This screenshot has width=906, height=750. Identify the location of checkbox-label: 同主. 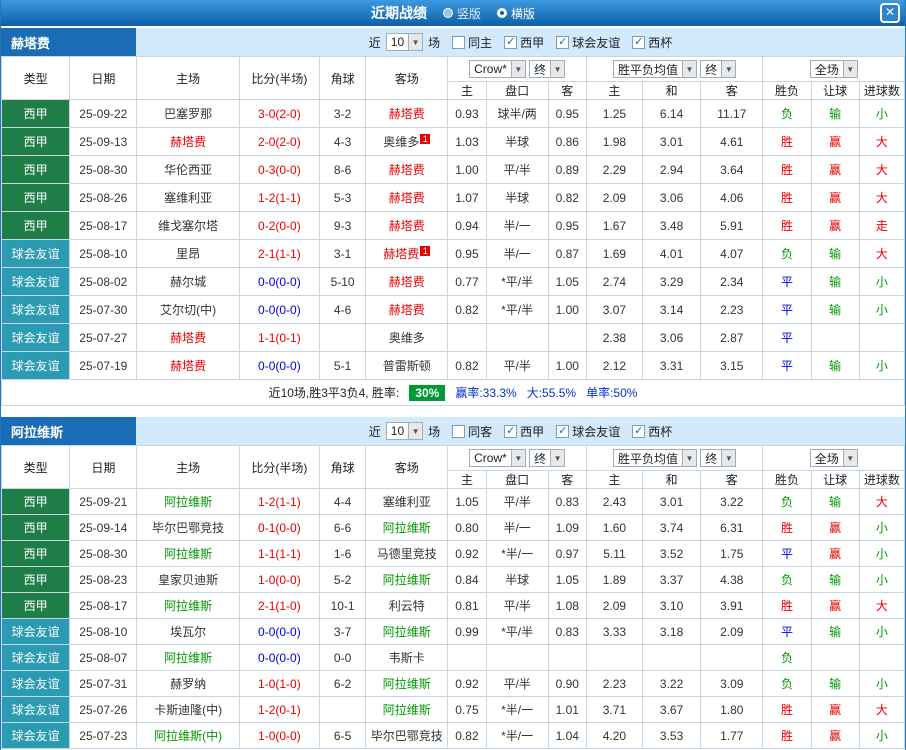
(480, 42).